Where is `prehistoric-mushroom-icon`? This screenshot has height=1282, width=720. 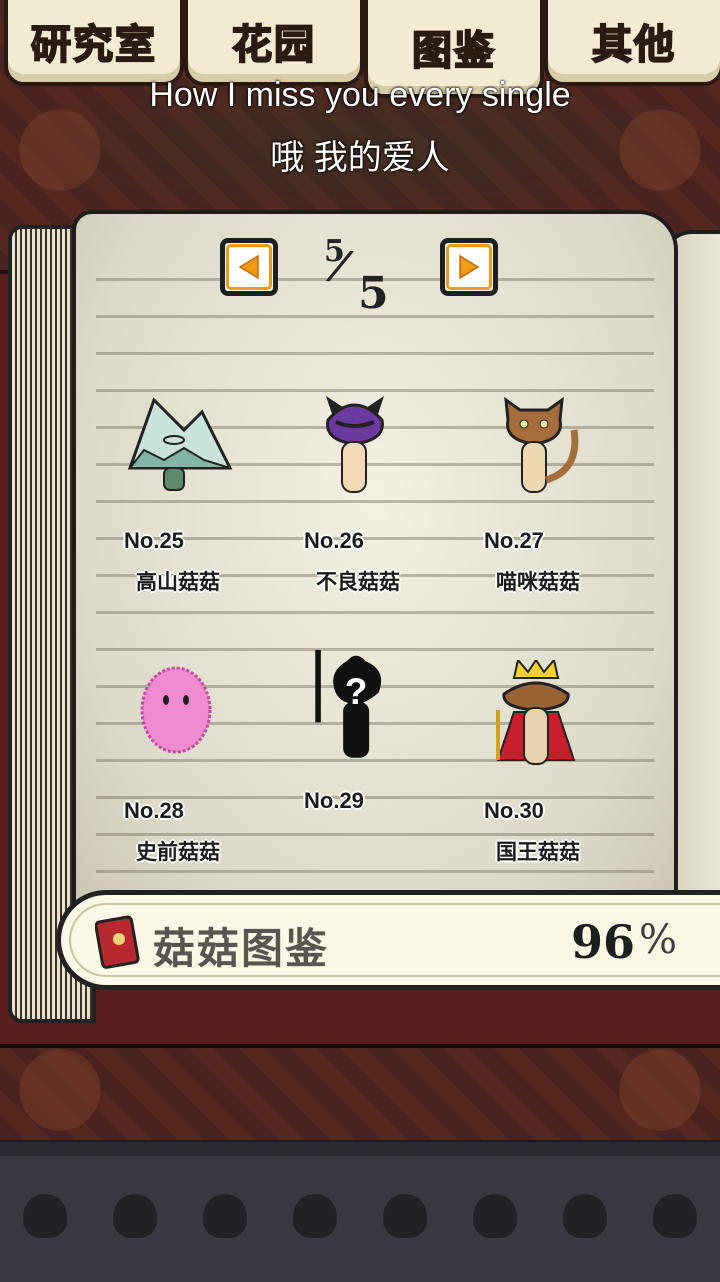 prehistoric-mushroom-icon is located at coordinates (176, 710).